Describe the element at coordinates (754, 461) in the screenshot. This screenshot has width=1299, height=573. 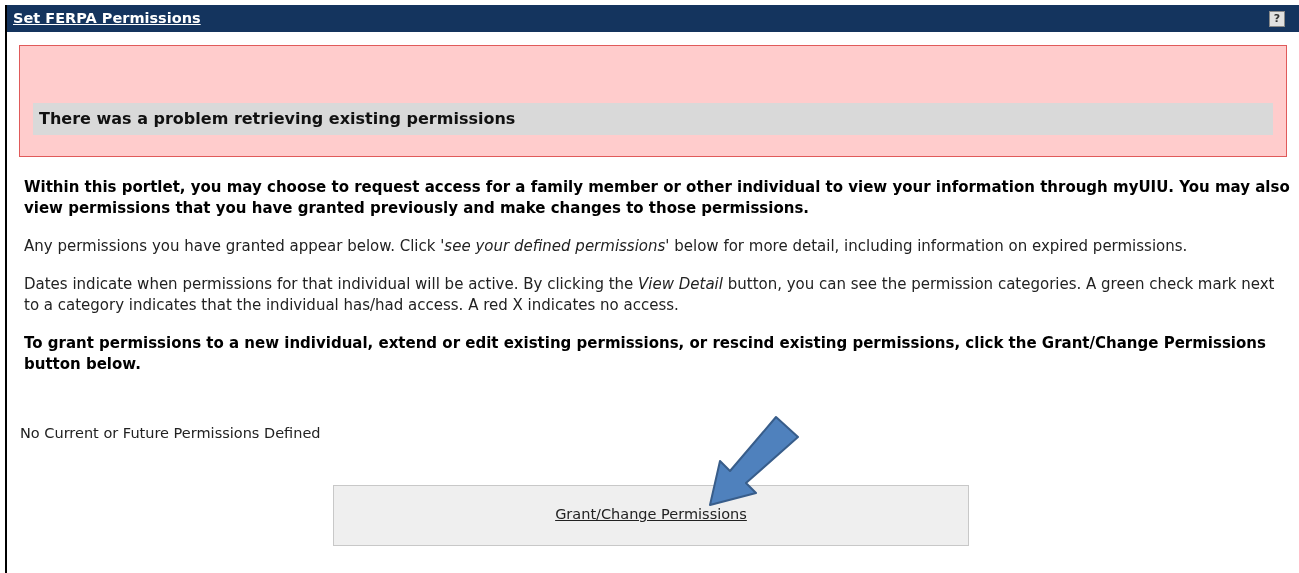
I see `arrow-icon` at that location.